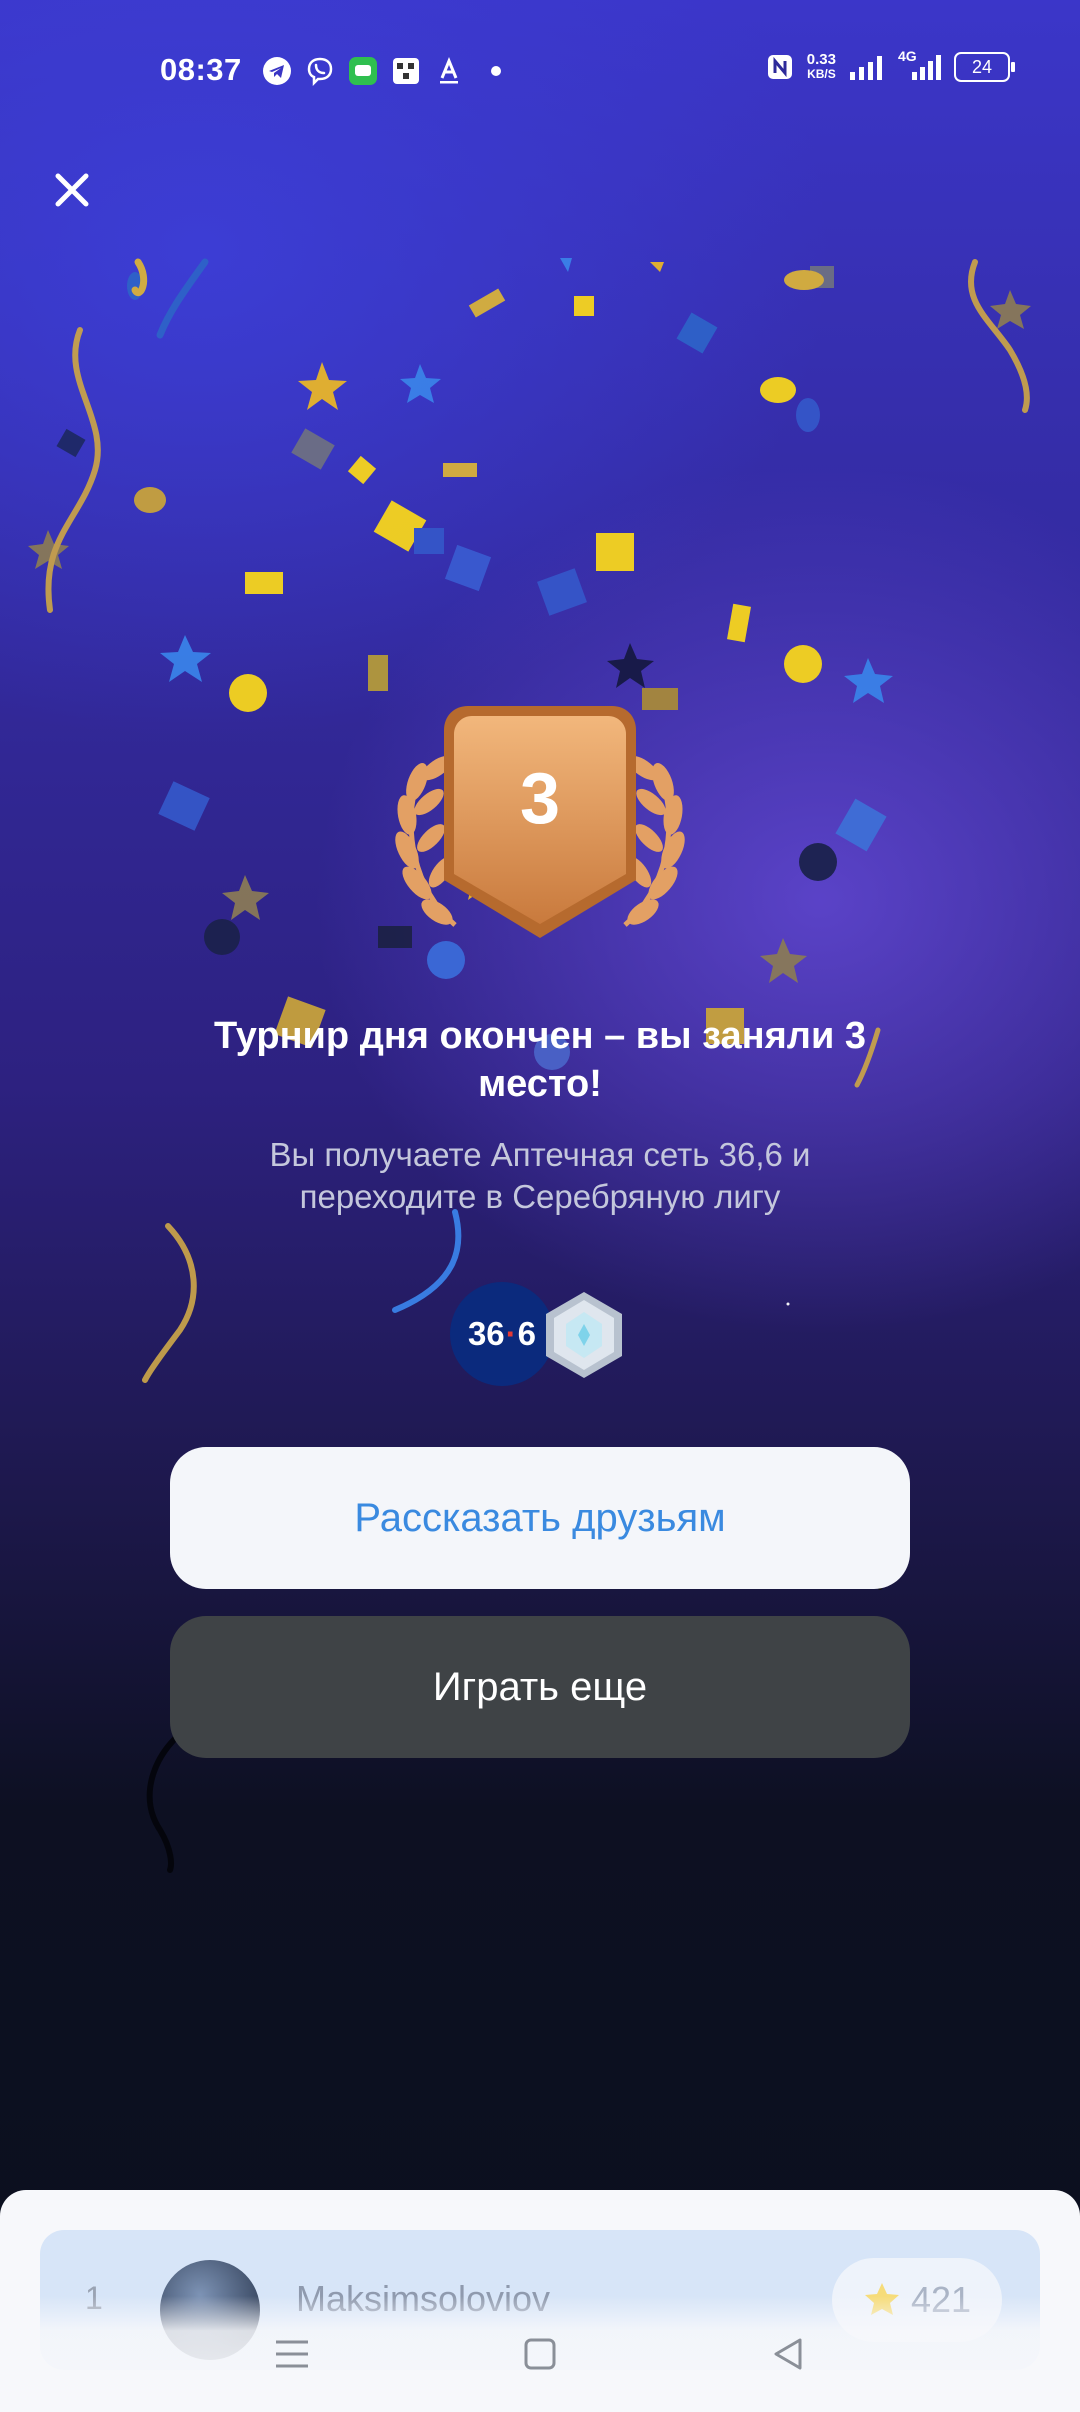 The height and width of the screenshot is (2412, 1080). Describe the element at coordinates (320, 71) in the screenshot. I see `viber-icon` at that location.